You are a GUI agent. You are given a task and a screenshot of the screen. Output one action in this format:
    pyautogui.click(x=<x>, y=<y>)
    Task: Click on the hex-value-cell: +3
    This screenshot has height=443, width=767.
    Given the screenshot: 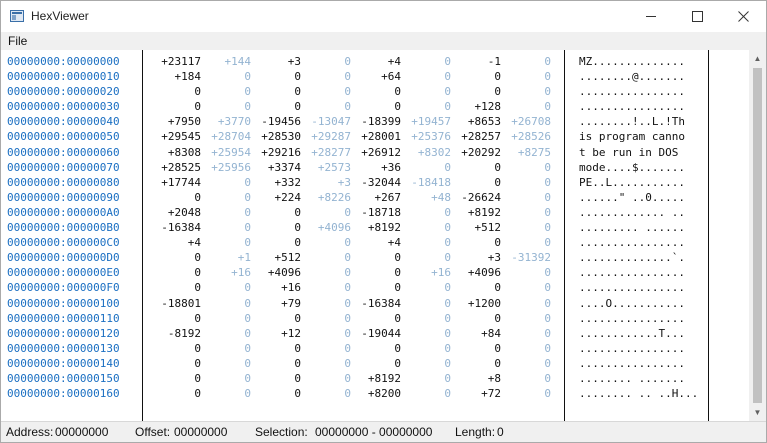 What is the action you would take?
    pyautogui.click(x=478, y=257)
    